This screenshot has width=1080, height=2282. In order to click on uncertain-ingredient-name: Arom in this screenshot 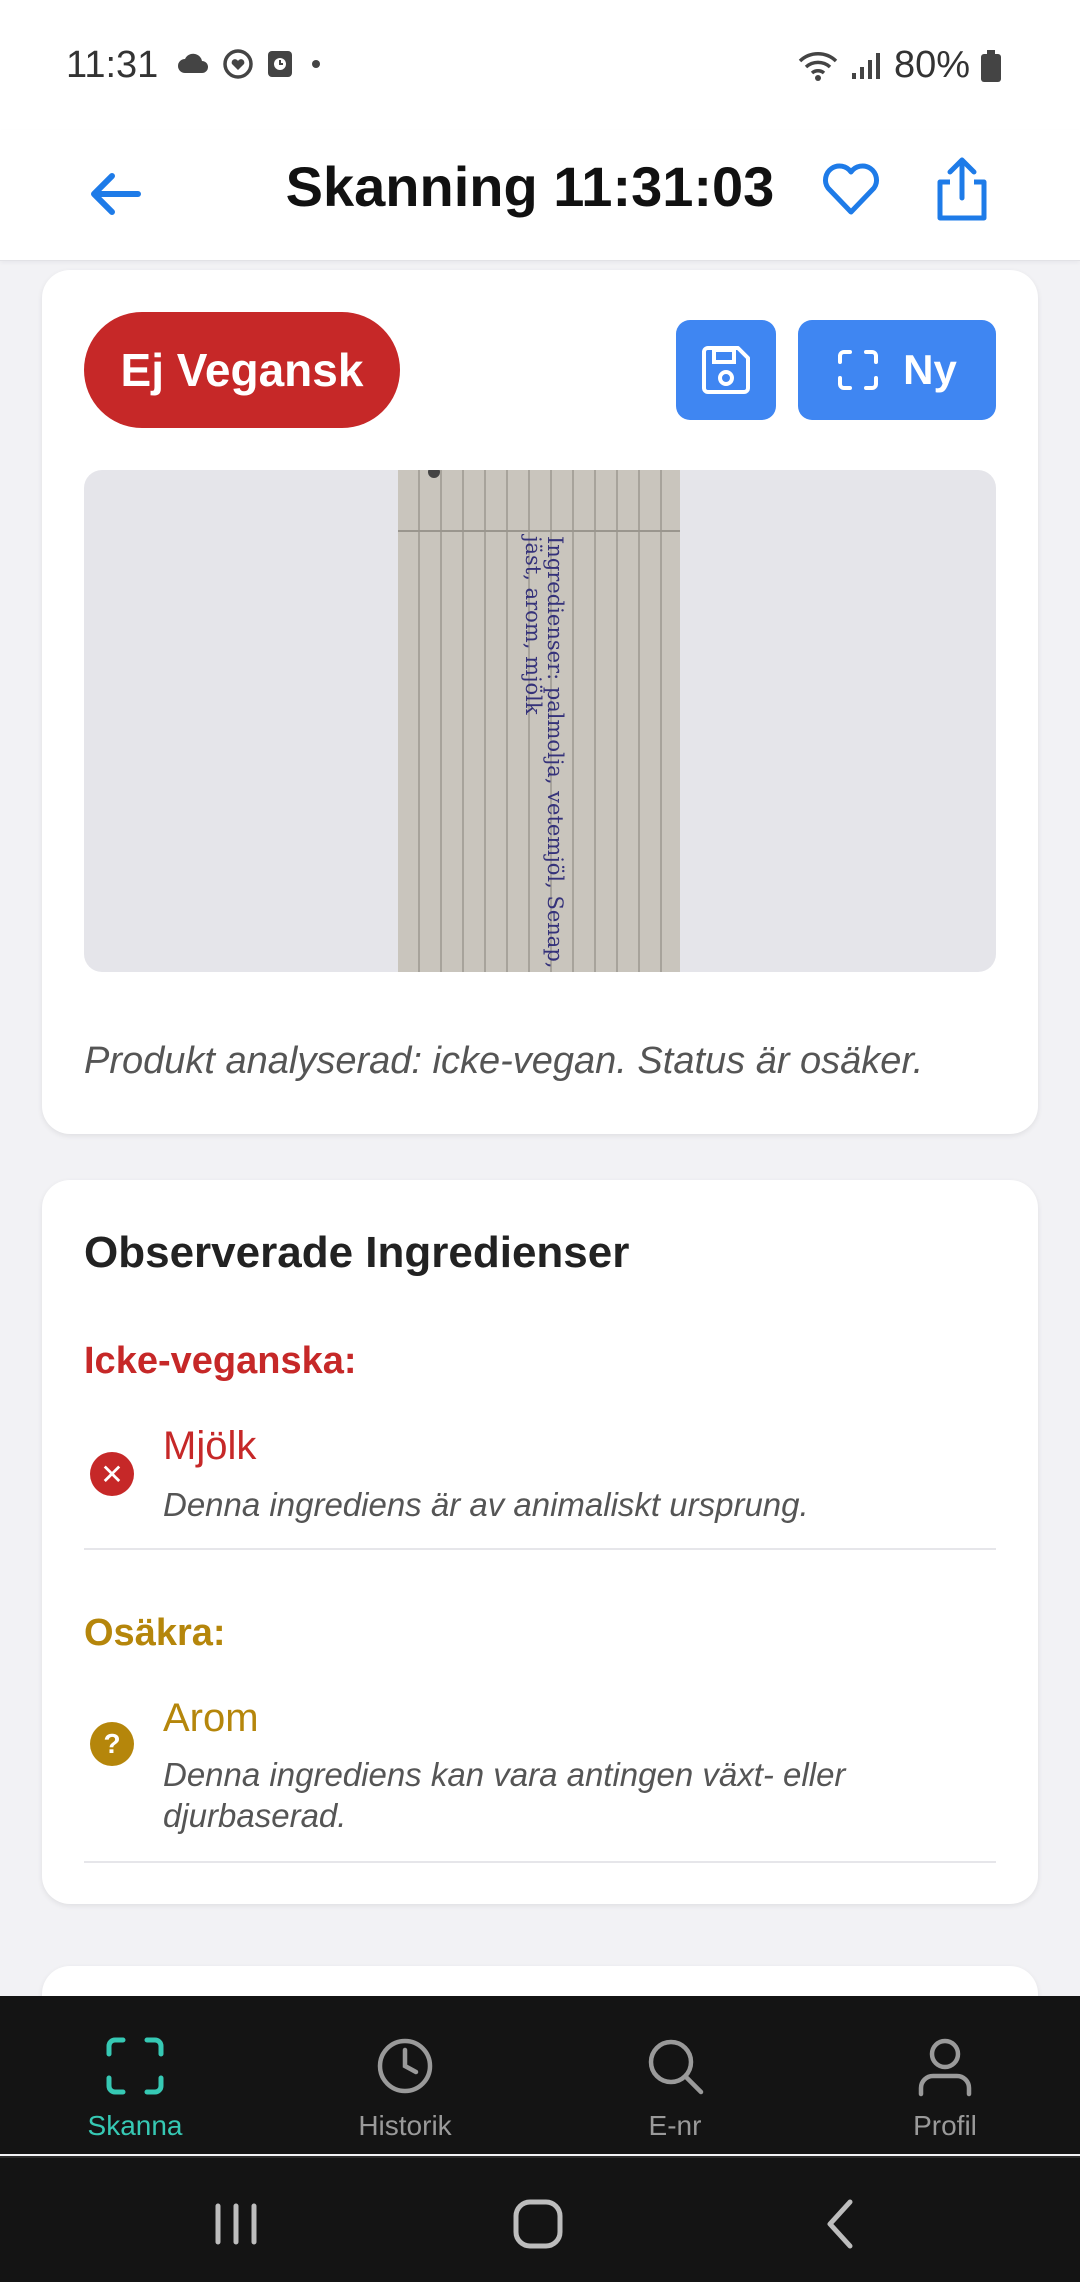, I will do `click(211, 1718)`.